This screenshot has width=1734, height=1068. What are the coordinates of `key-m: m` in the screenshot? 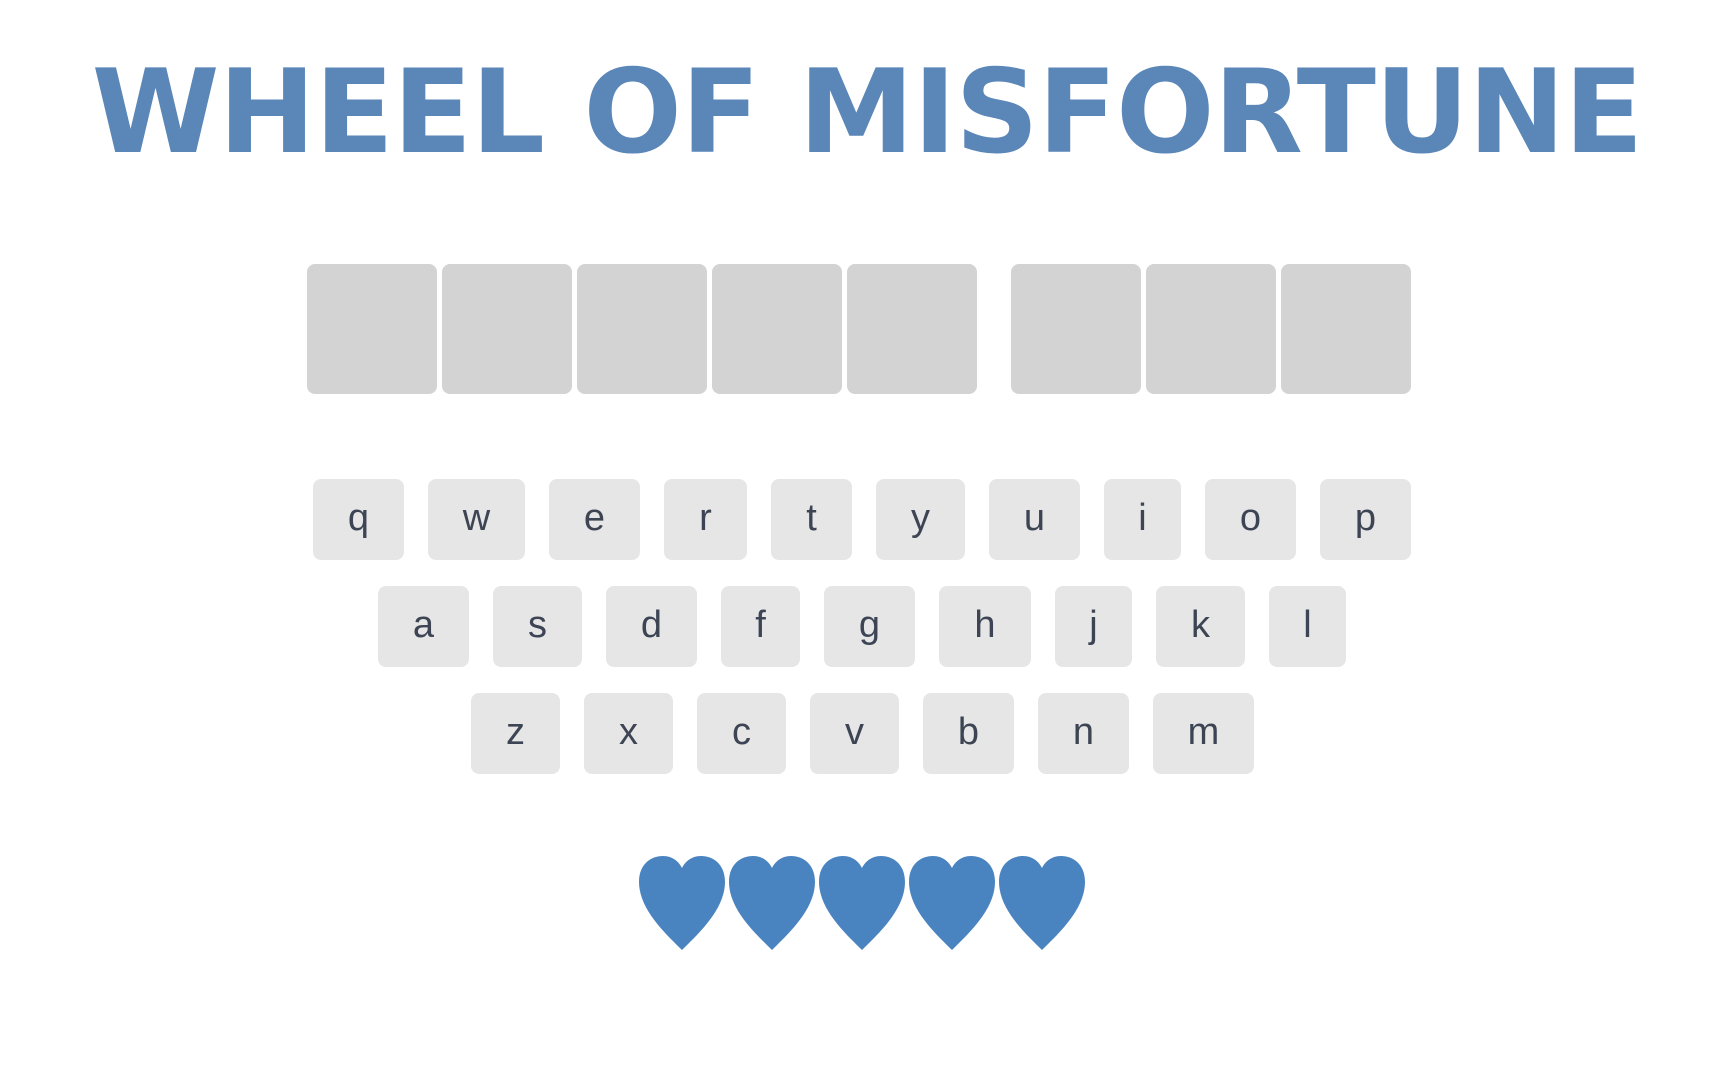 It's located at (1203, 733).